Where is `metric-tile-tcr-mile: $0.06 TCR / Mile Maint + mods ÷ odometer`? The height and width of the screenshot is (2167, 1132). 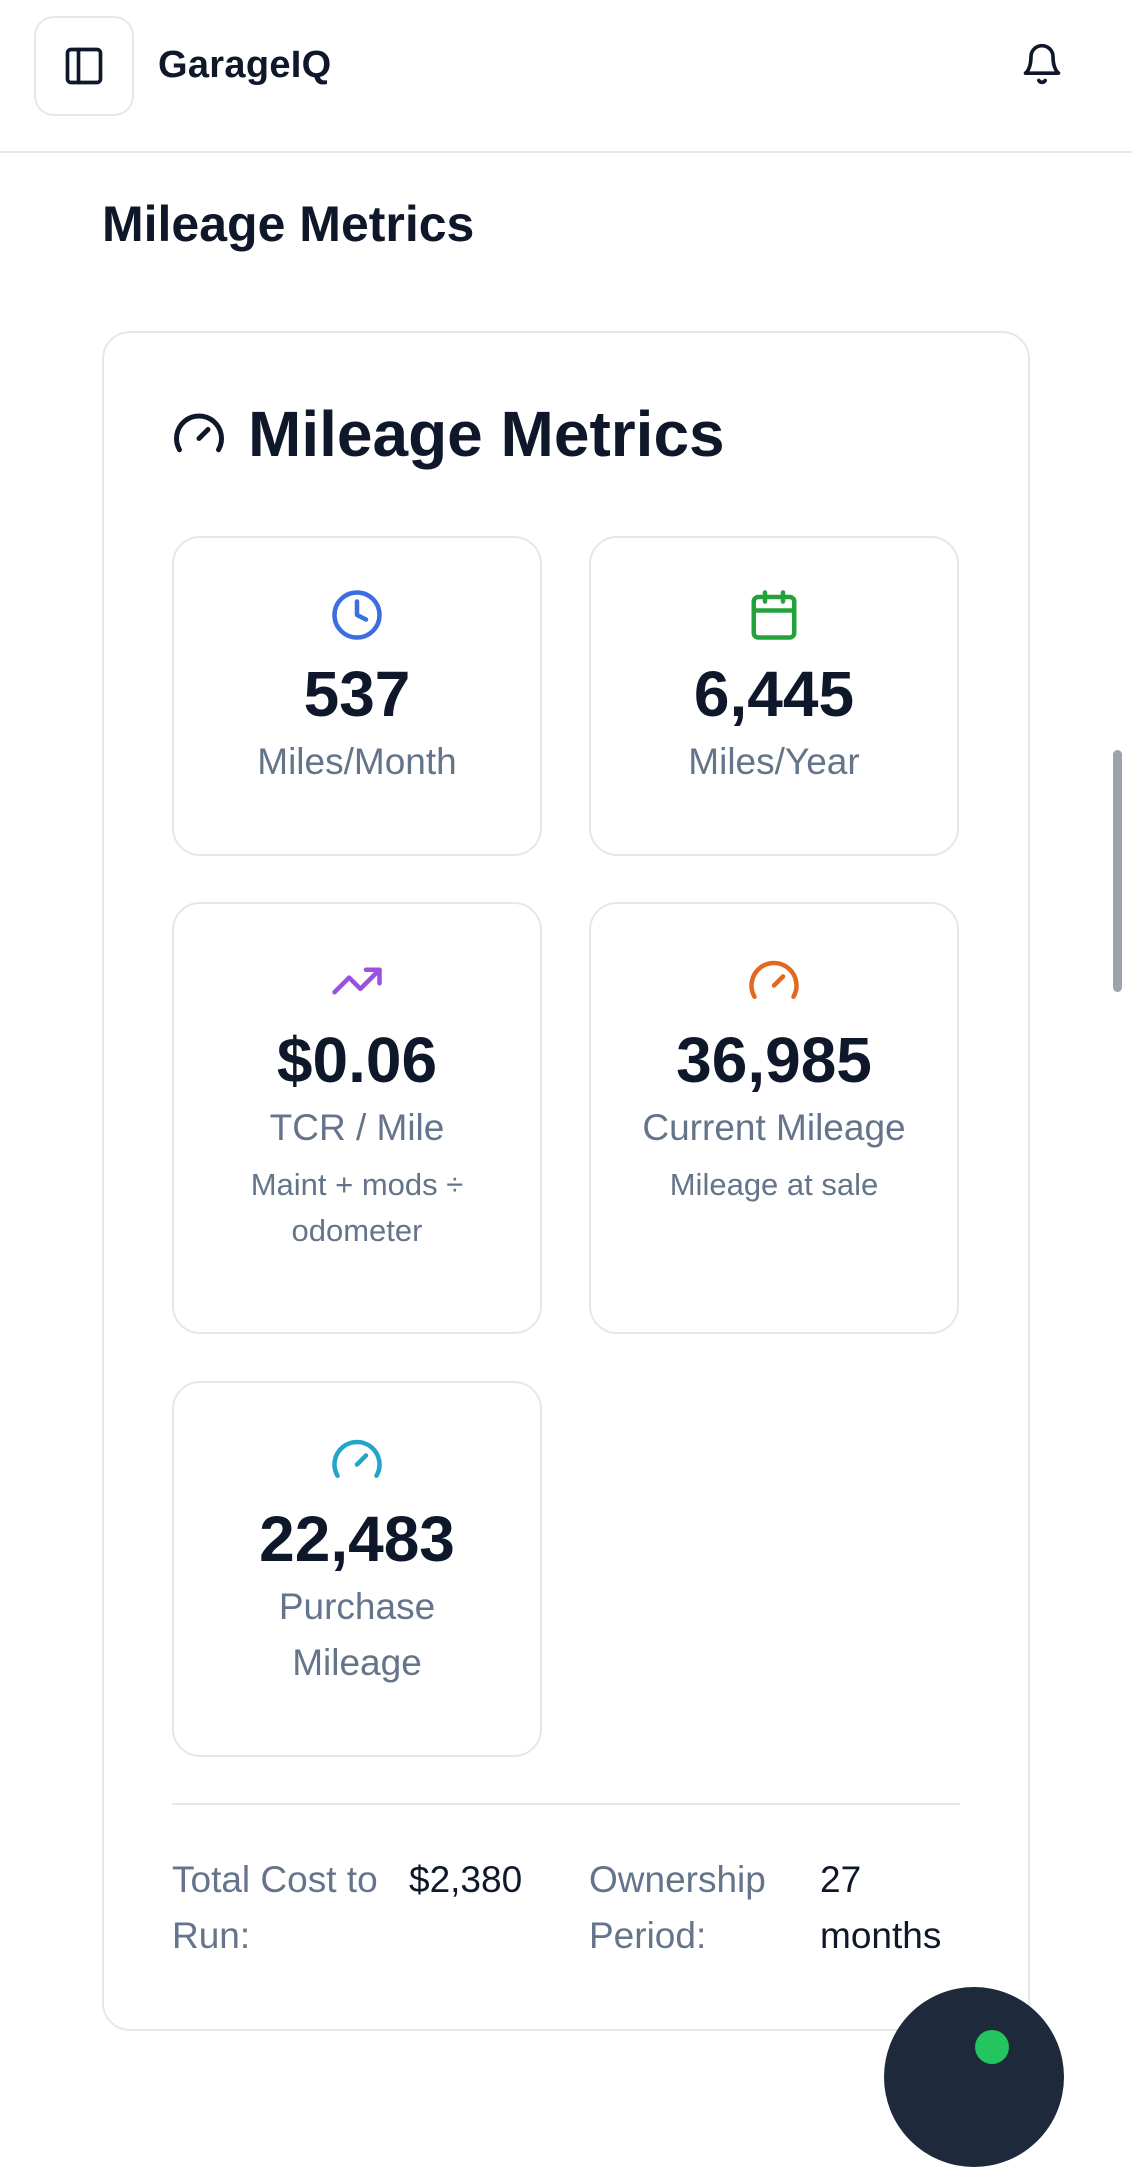 metric-tile-tcr-mile: $0.06 TCR / Mile Maint + mods ÷ odometer is located at coordinates (357, 1118).